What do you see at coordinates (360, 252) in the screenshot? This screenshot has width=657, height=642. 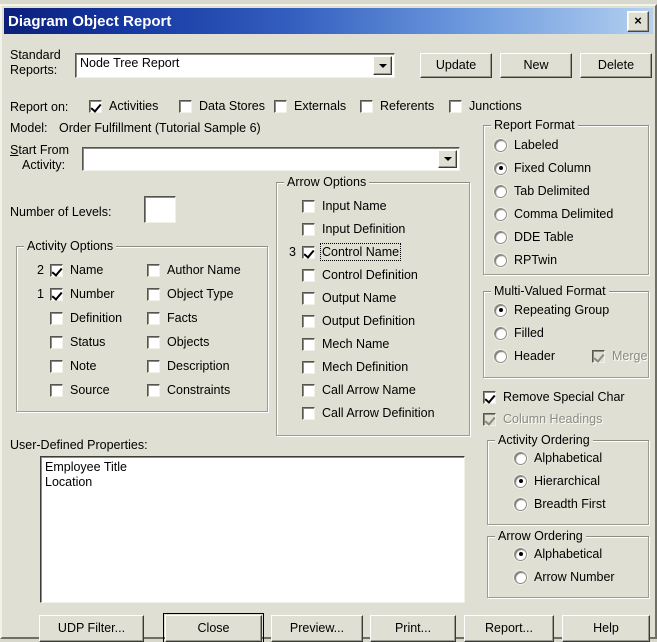 I see `arrow-option-control-name-label: Control Name` at bounding box center [360, 252].